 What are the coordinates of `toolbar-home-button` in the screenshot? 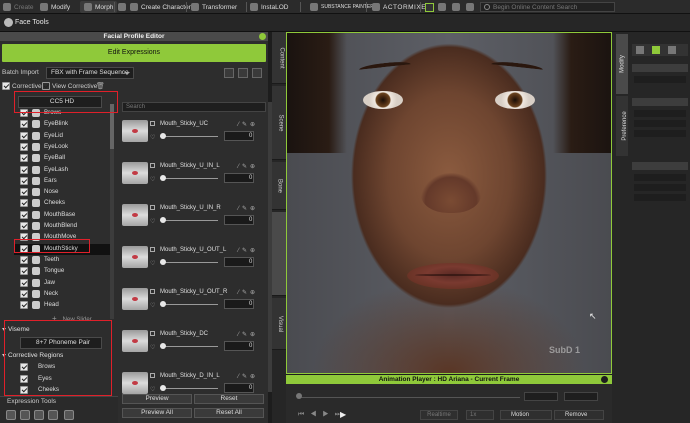 It's located at (442, 7).